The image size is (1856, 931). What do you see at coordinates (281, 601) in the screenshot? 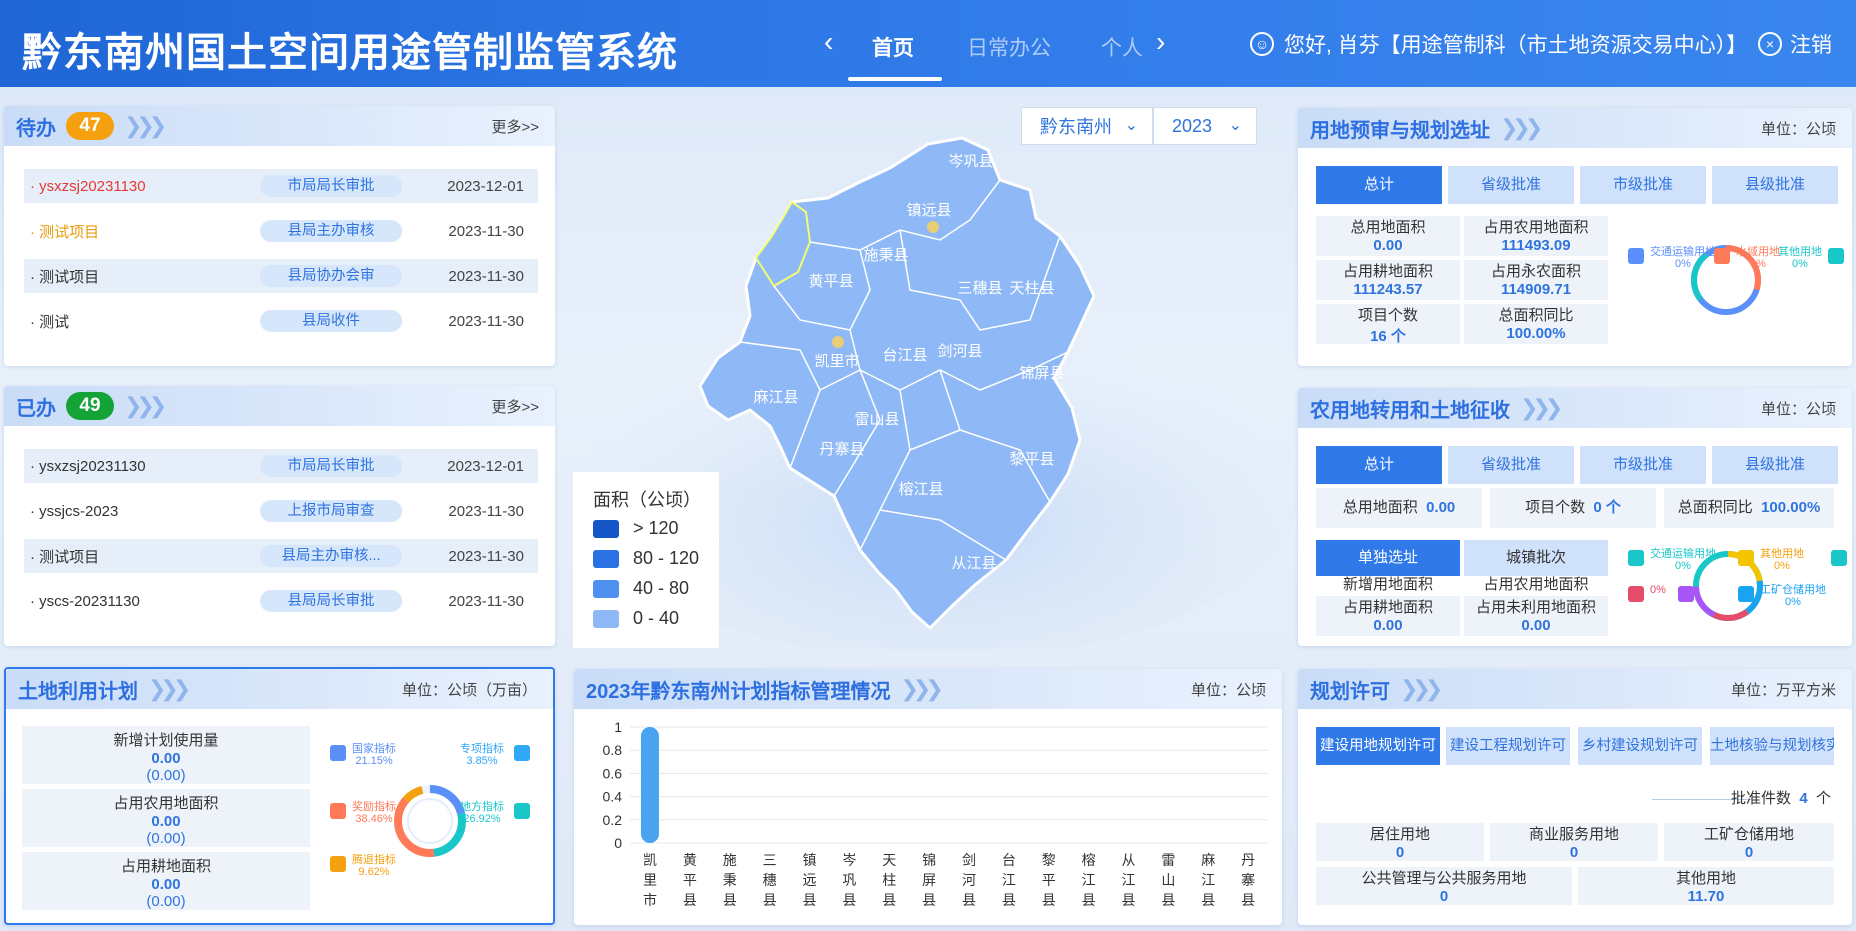
I see `done-row: · yscs-20231130 县局局长审批 2023-11-30` at bounding box center [281, 601].